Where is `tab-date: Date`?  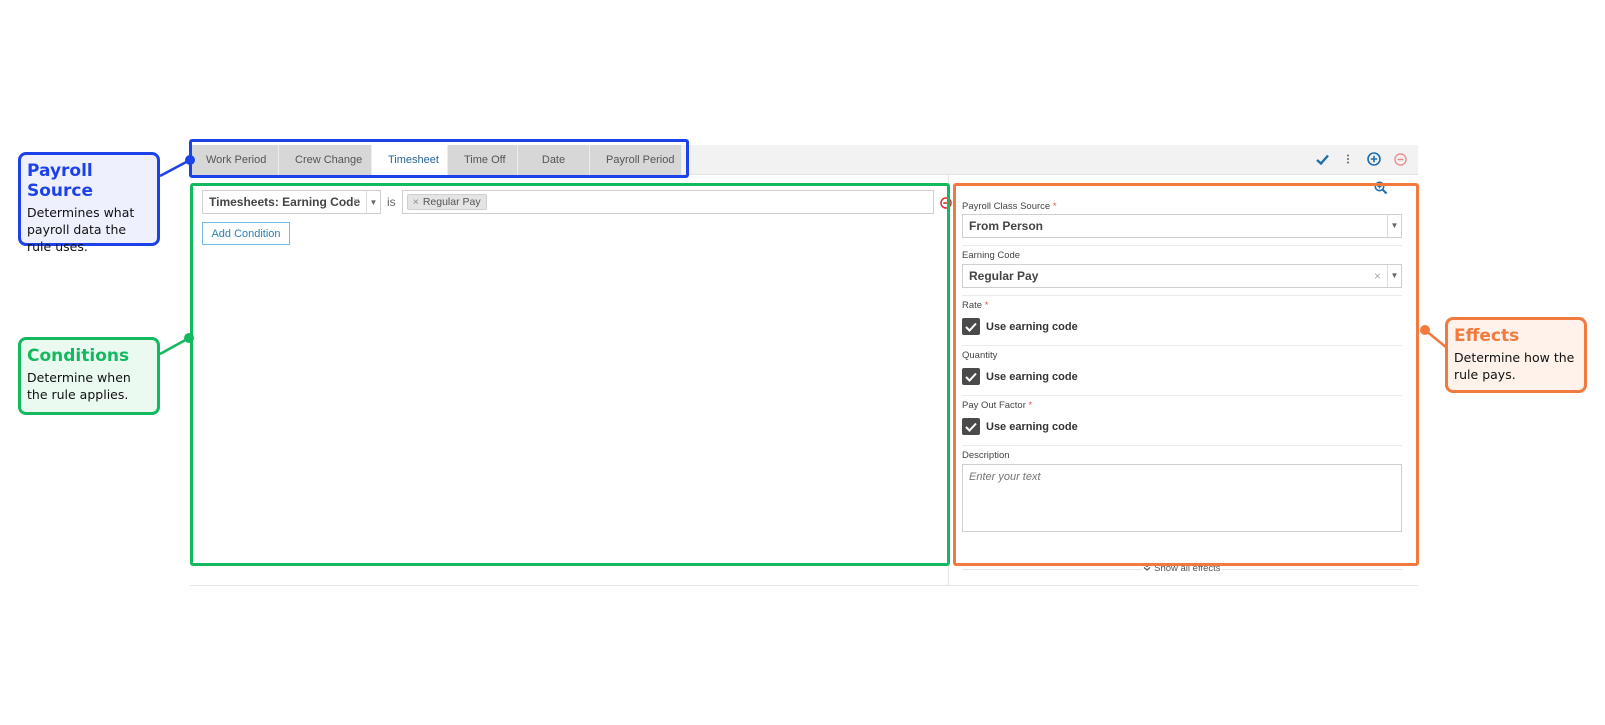 tab-date: Date is located at coordinates (554, 160).